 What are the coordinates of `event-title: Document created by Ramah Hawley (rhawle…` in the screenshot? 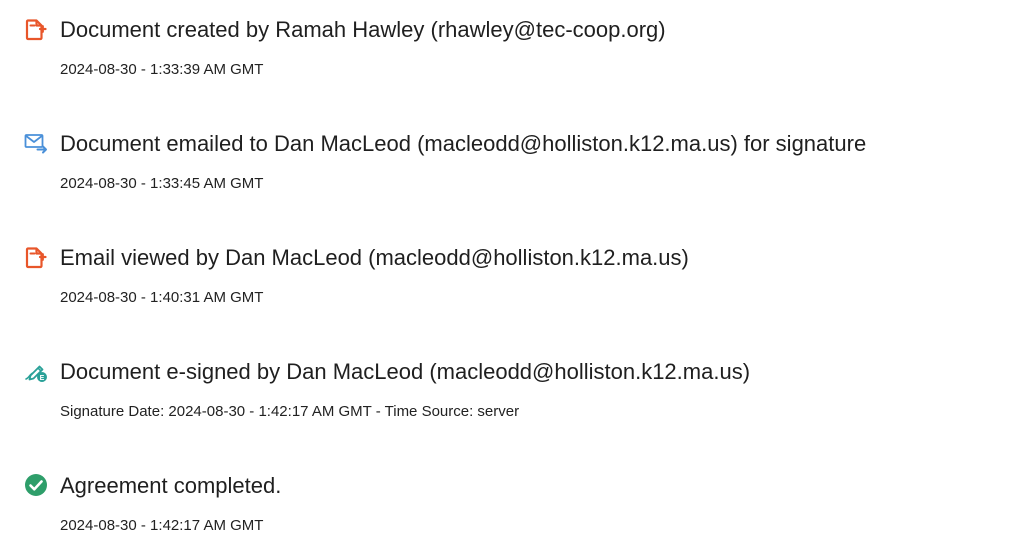 It's located at (363, 29).